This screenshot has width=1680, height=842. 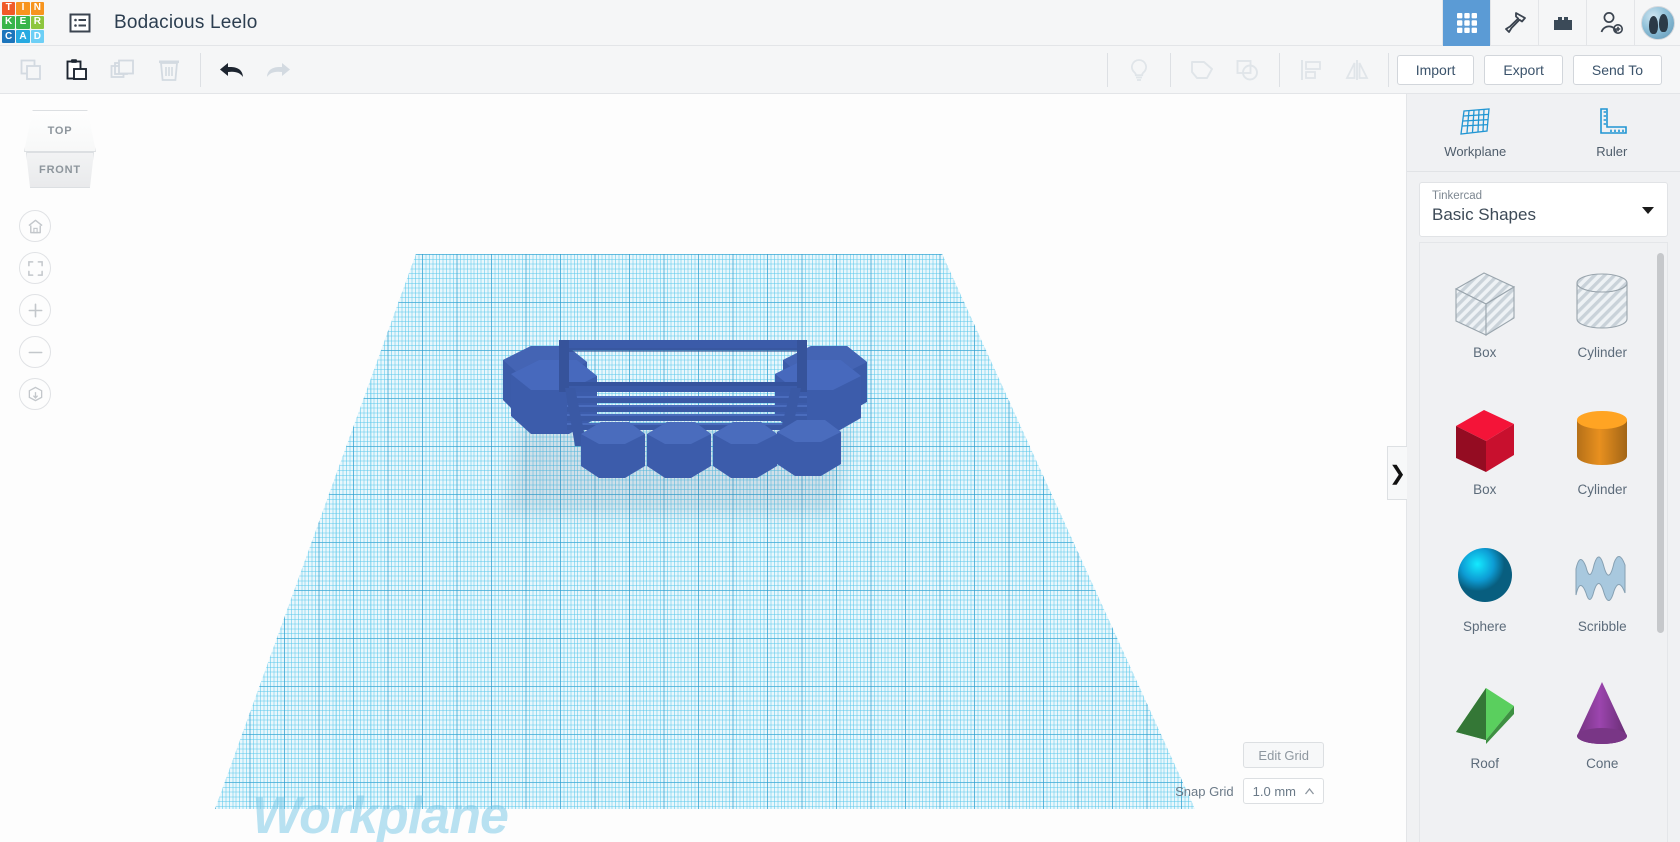 What do you see at coordinates (380, 814) in the screenshot?
I see `workplane-label: Workplane` at bounding box center [380, 814].